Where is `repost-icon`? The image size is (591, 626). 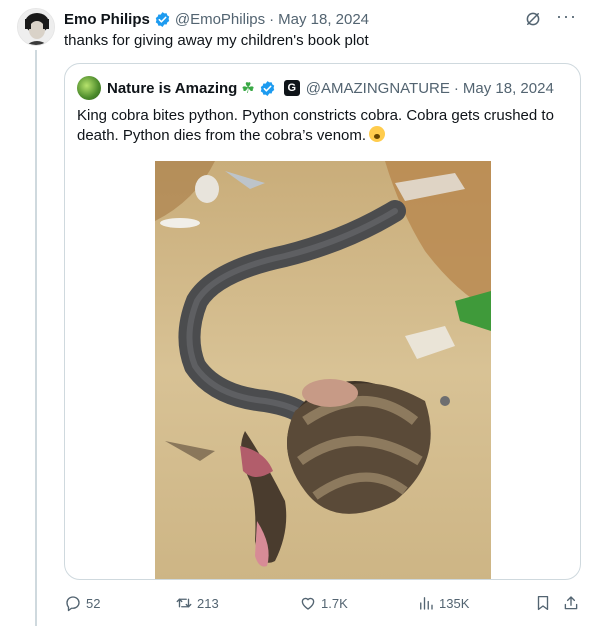
repost-icon is located at coordinates (184, 603).